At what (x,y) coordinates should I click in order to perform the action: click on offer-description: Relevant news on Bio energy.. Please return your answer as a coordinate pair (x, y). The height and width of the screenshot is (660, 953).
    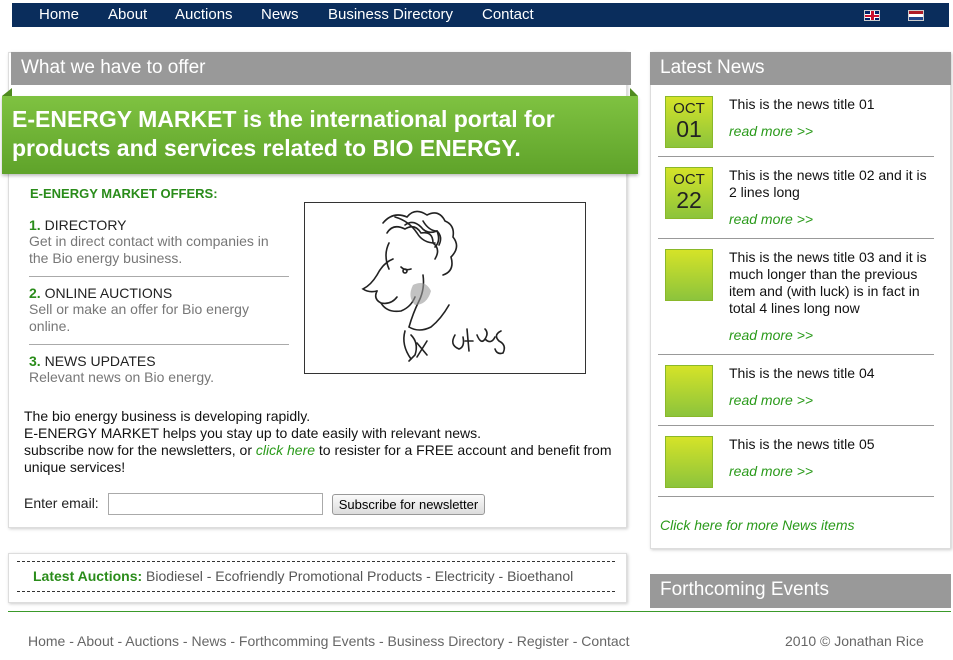
    Looking at the image, I should click on (121, 377).